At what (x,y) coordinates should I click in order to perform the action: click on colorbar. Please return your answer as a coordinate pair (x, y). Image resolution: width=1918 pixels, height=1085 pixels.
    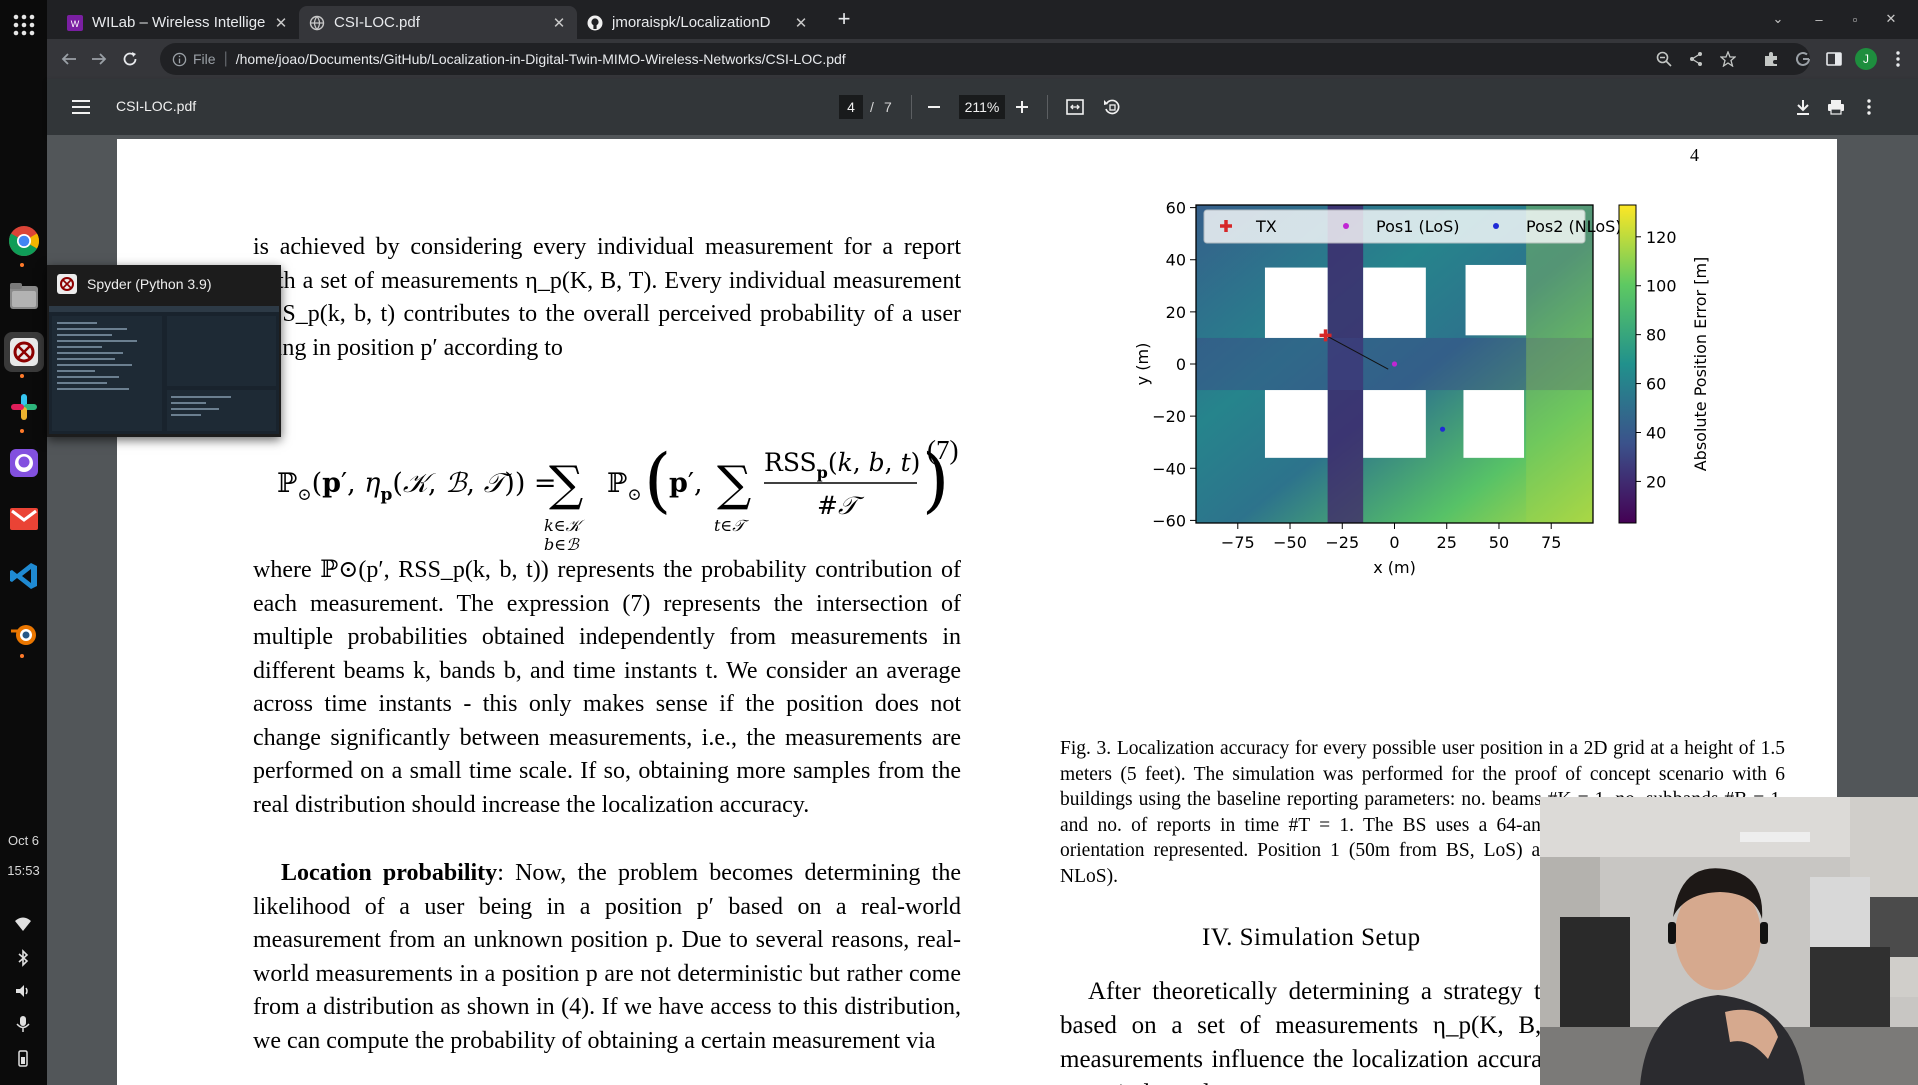
    Looking at the image, I should click on (1627, 364).